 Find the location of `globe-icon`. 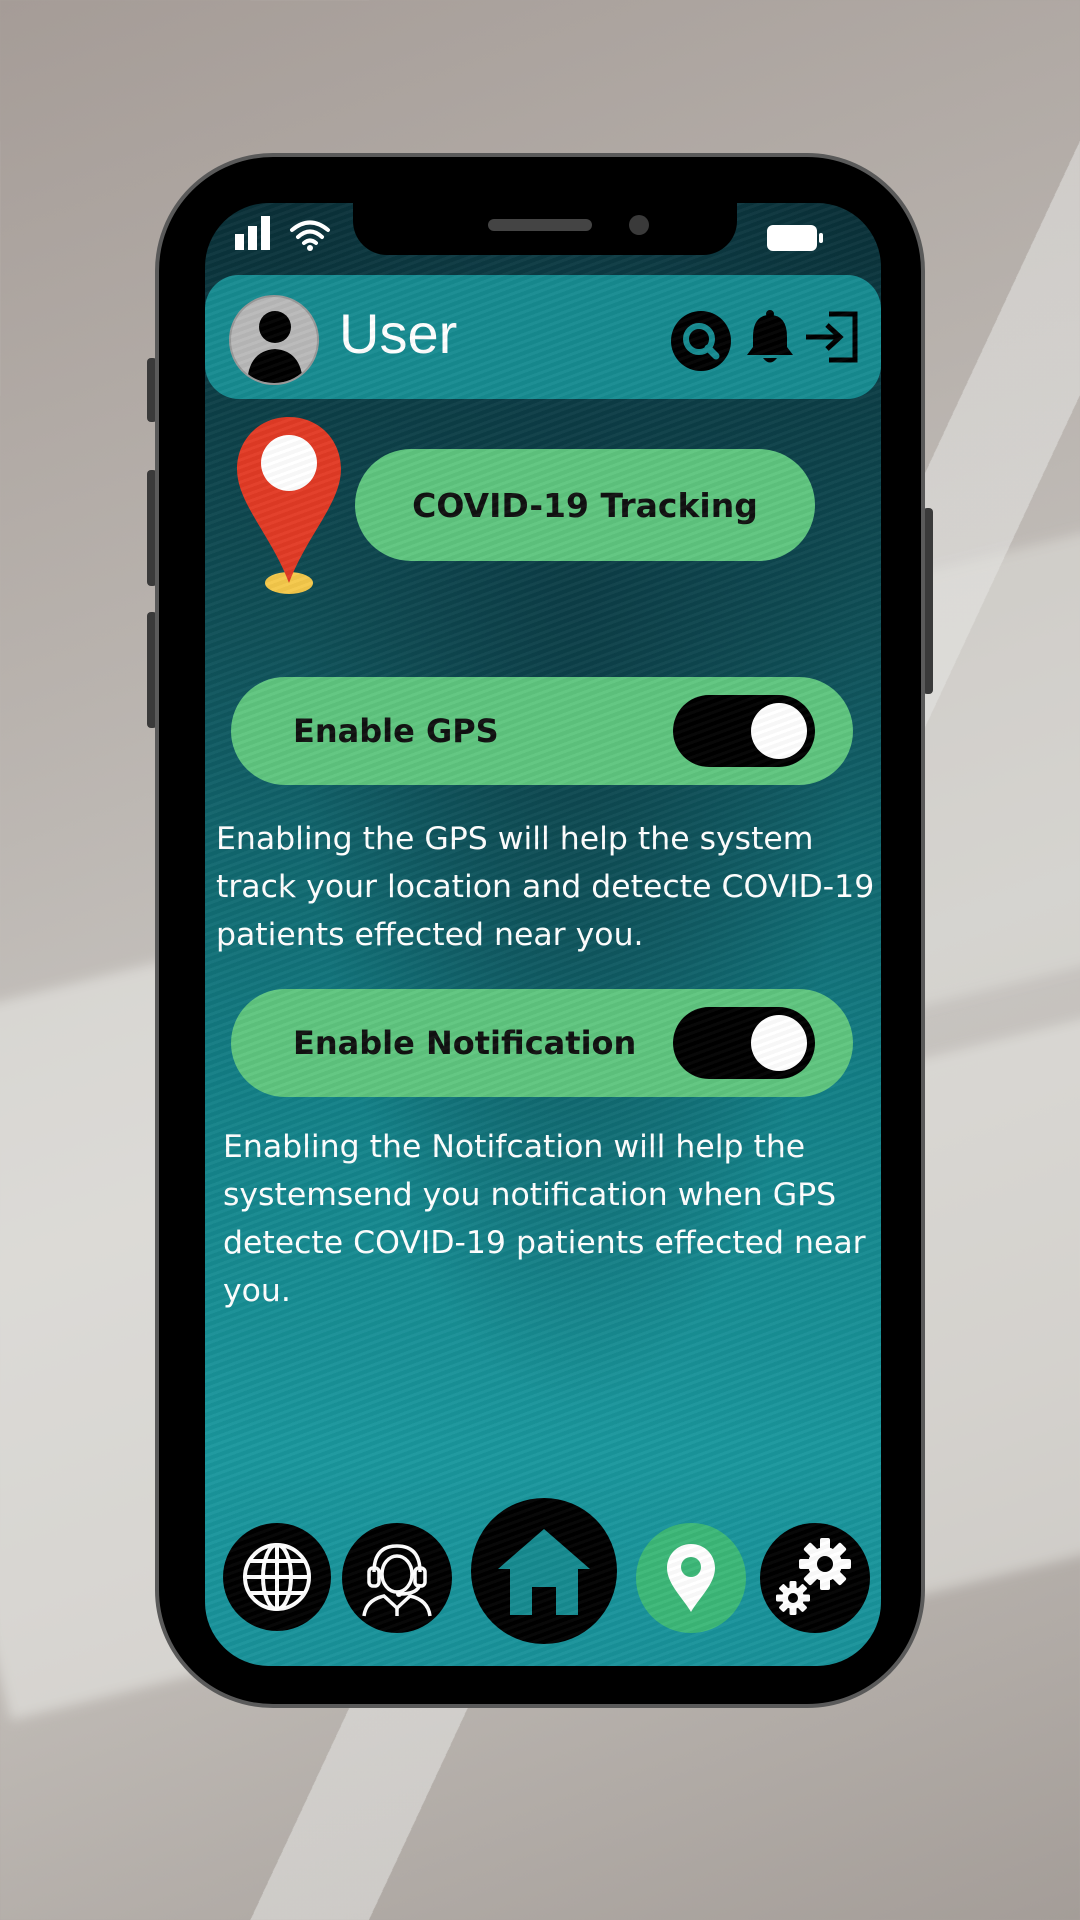

globe-icon is located at coordinates (277, 1577).